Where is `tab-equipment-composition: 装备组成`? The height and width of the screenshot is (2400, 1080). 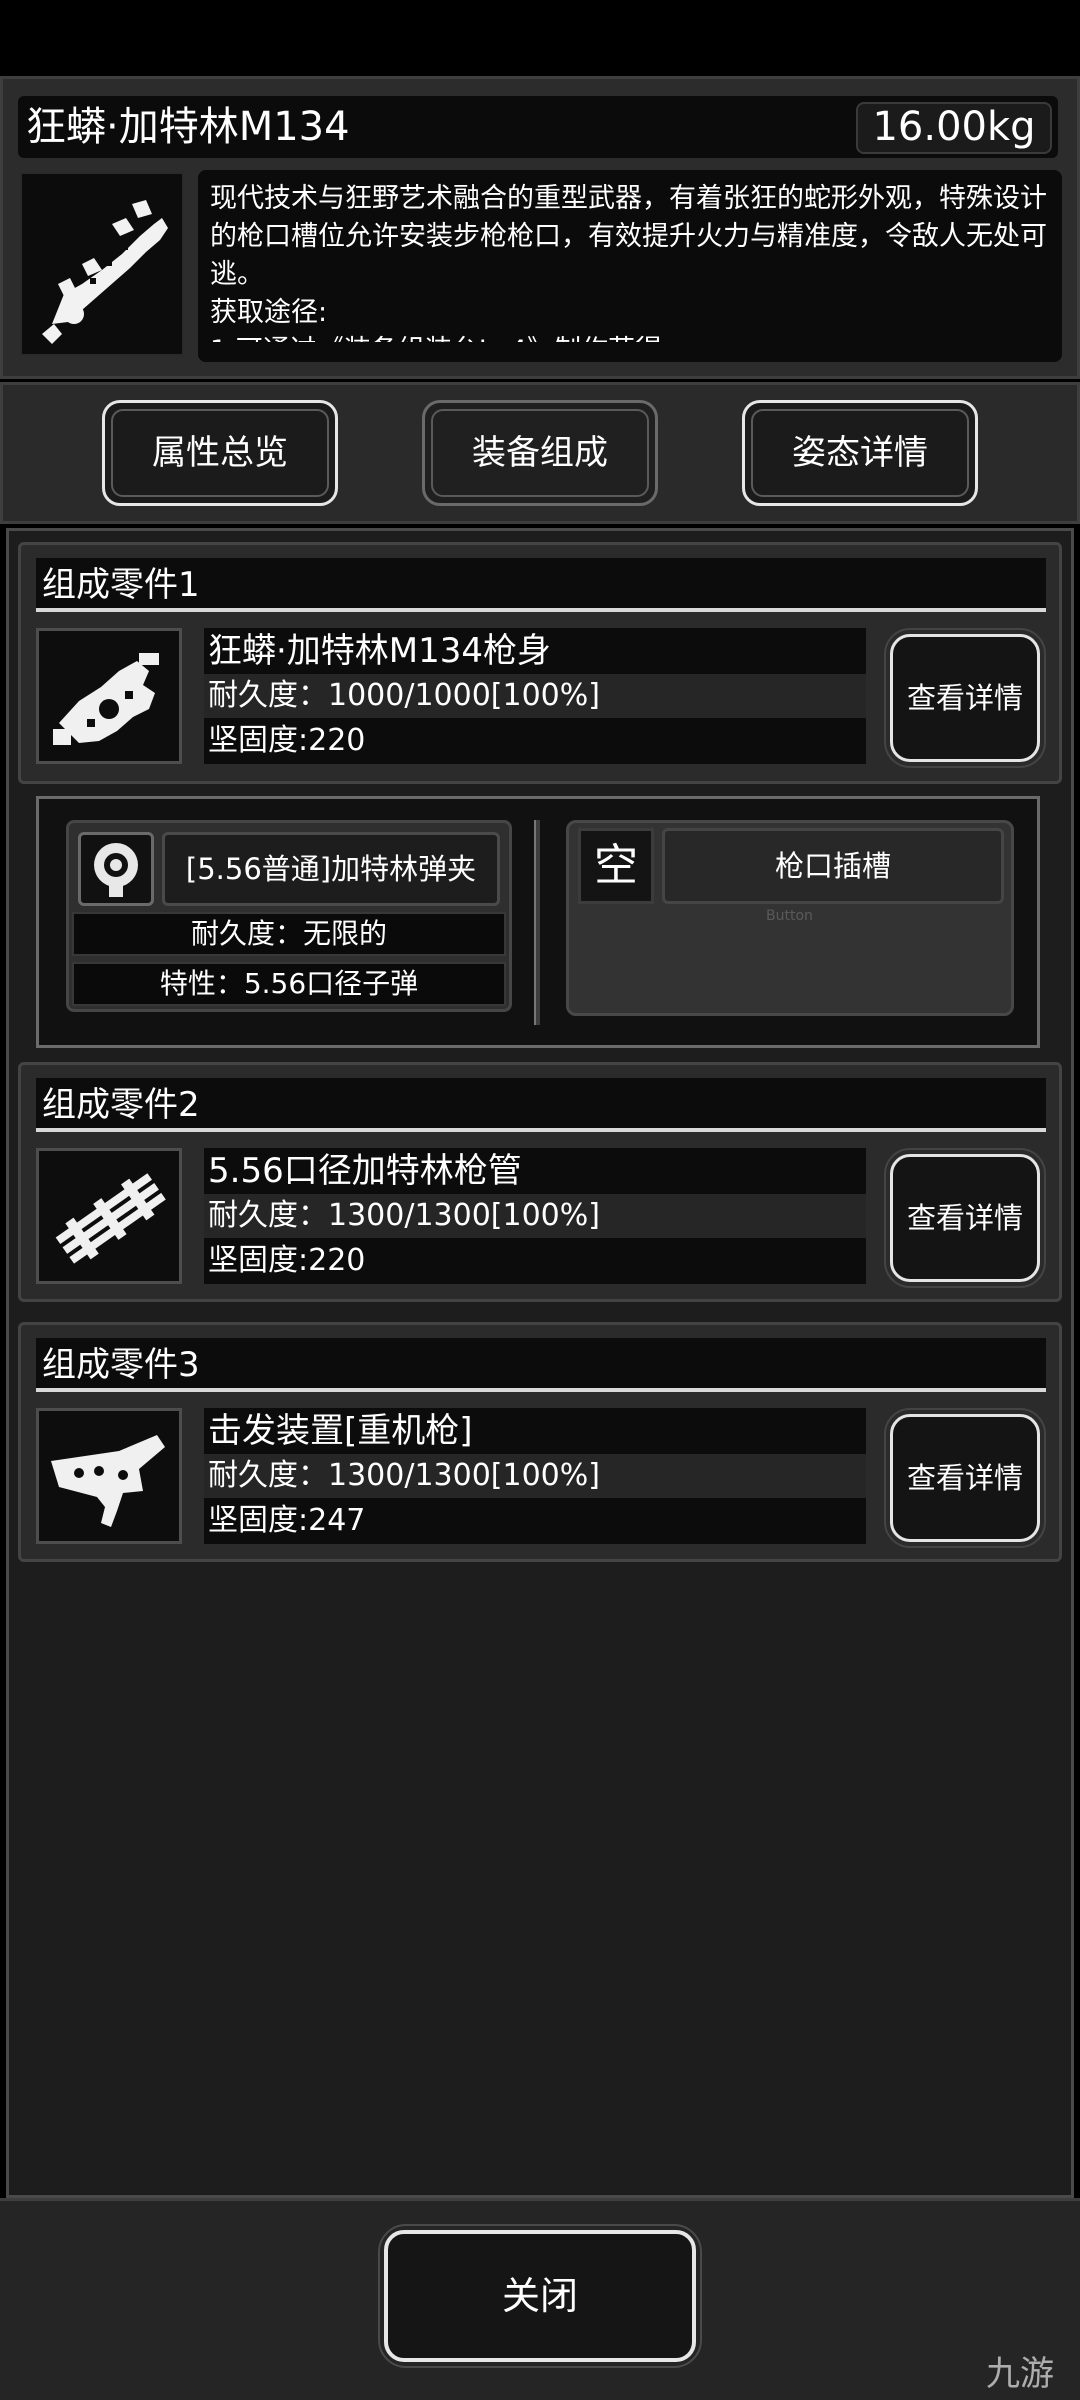
tab-equipment-composition: 装备组成 is located at coordinates (540, 453).